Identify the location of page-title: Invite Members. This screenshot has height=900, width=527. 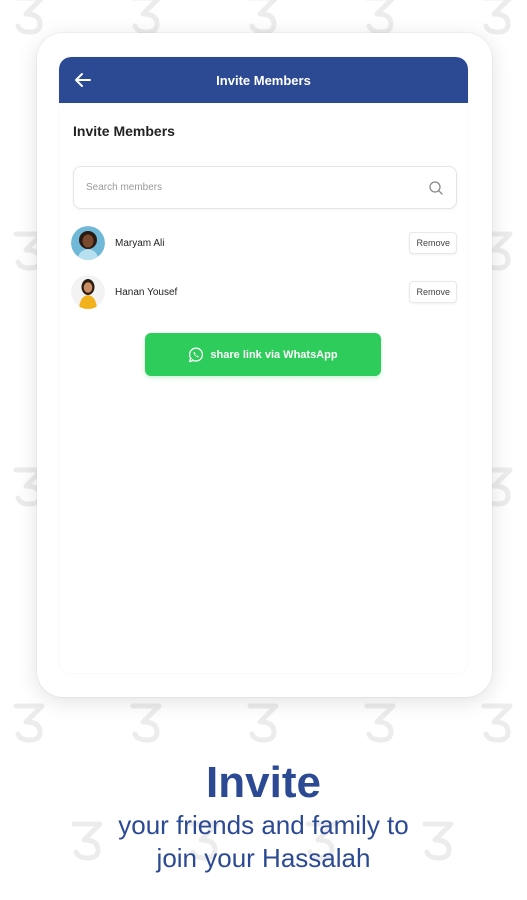
(124, 131).